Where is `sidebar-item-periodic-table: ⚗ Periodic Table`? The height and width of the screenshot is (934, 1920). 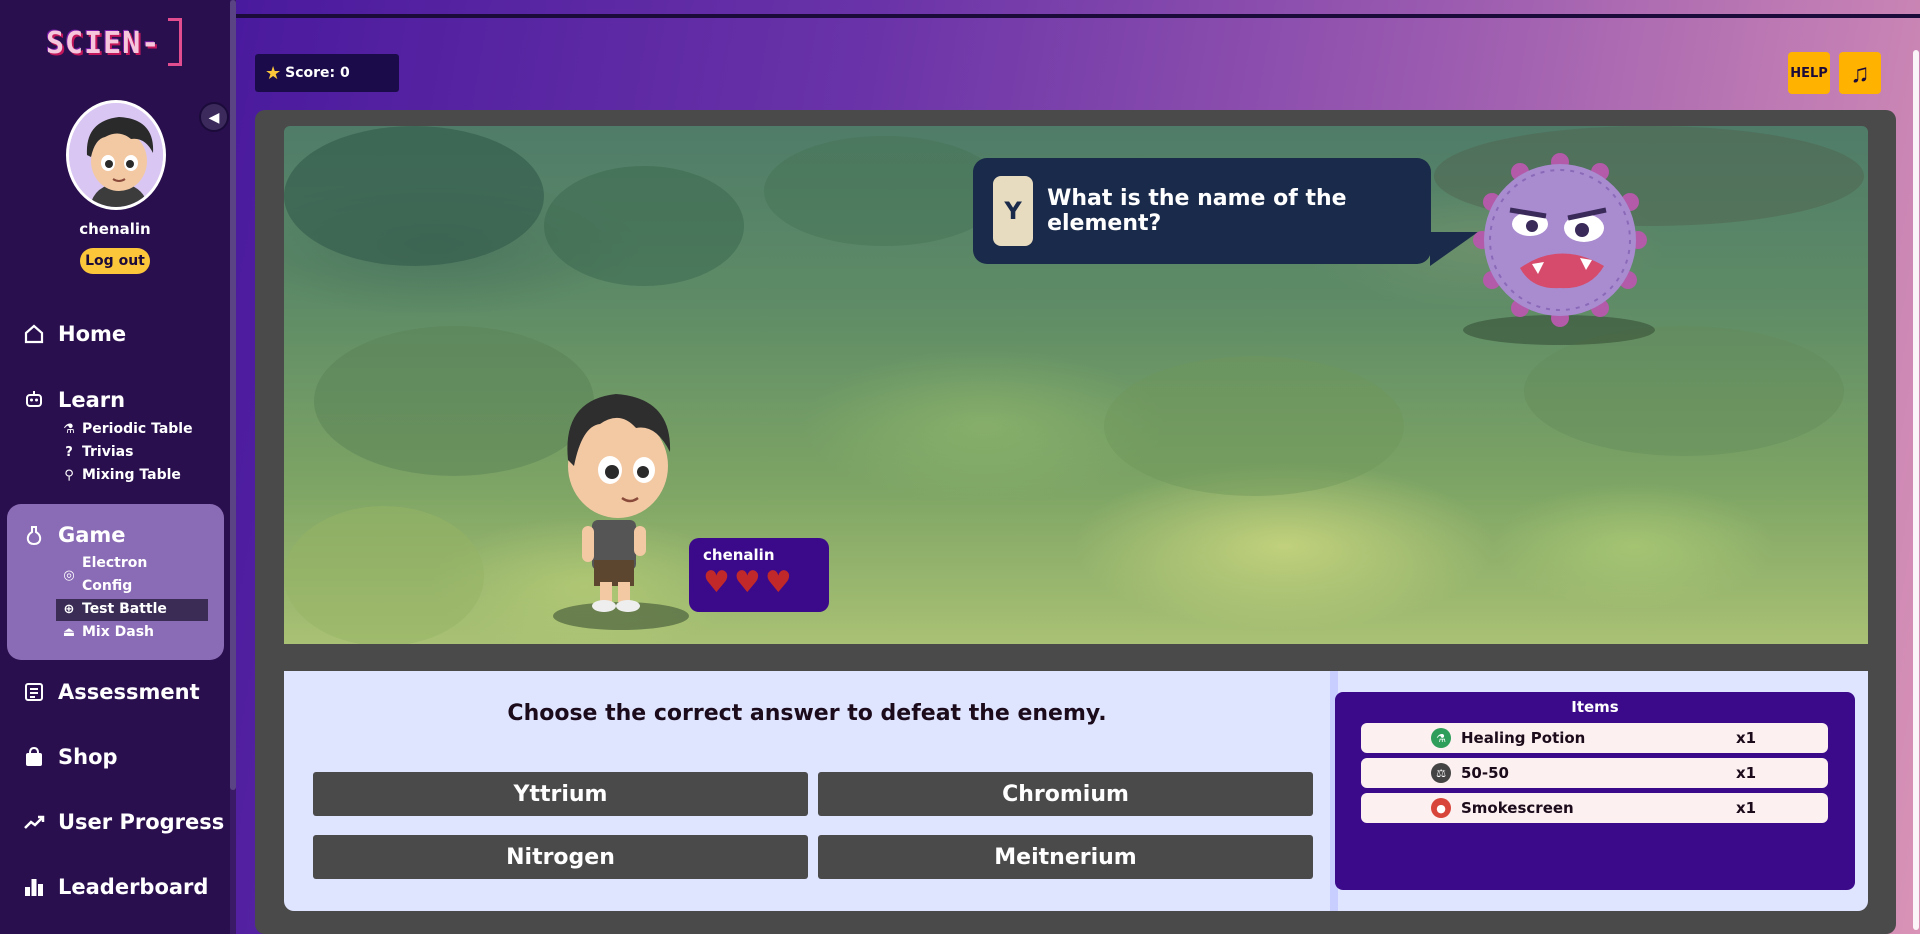
sidebar-item-periodic-table: ⚗ Periodic Table is located at coordinates (127, 429).